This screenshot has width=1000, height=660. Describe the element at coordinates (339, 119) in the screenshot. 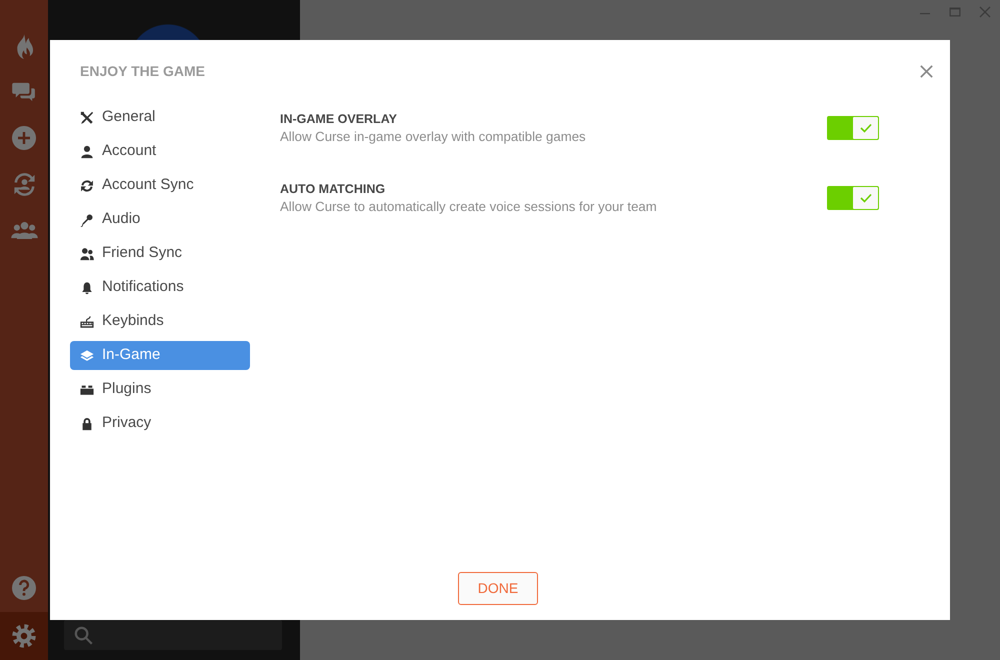

I see `setting-title: IN-GAME OVERLAY` at that location.